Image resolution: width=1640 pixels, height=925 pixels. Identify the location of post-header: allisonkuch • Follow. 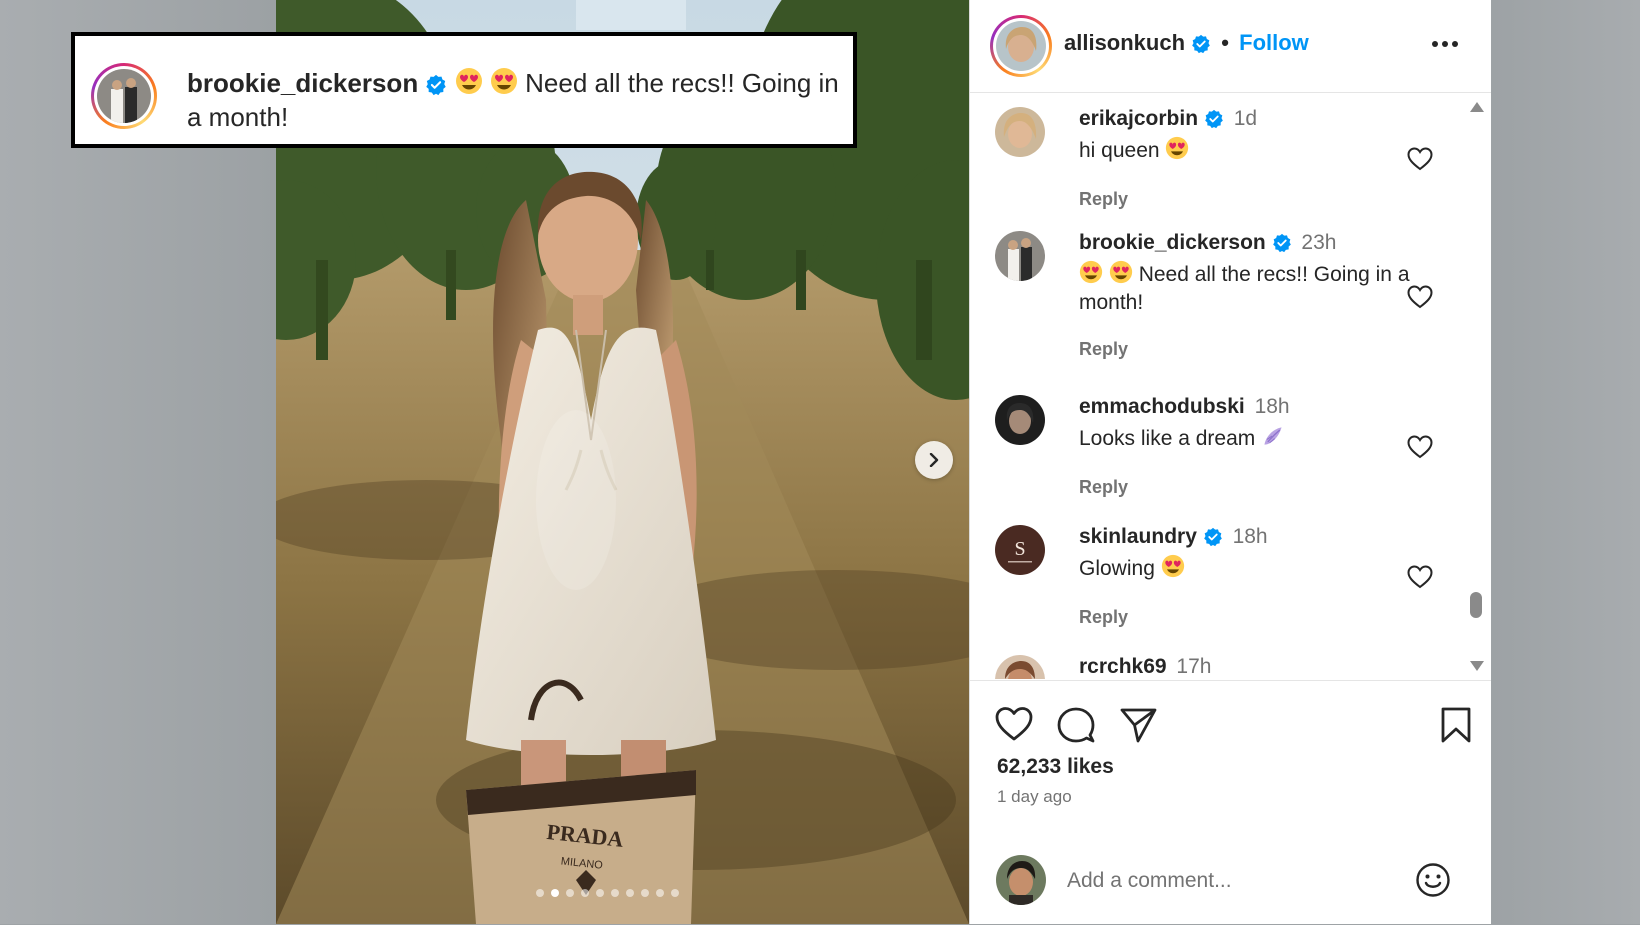
(1230, 46).